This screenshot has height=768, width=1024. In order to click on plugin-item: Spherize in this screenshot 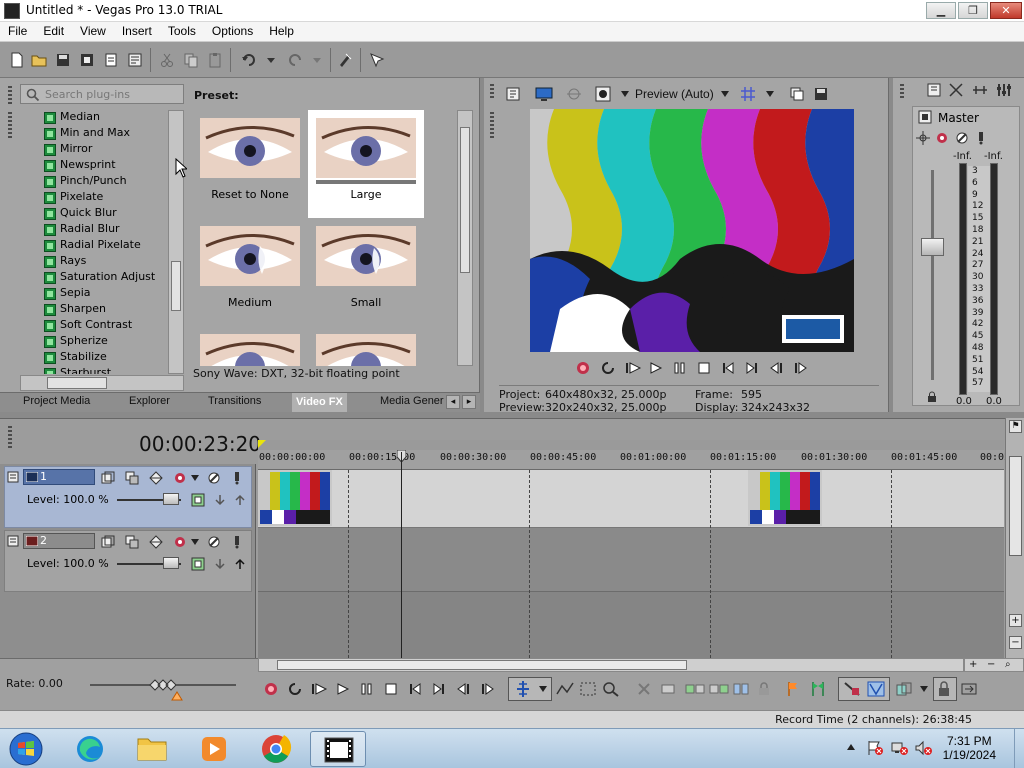, I will do `click(76, 342)`.